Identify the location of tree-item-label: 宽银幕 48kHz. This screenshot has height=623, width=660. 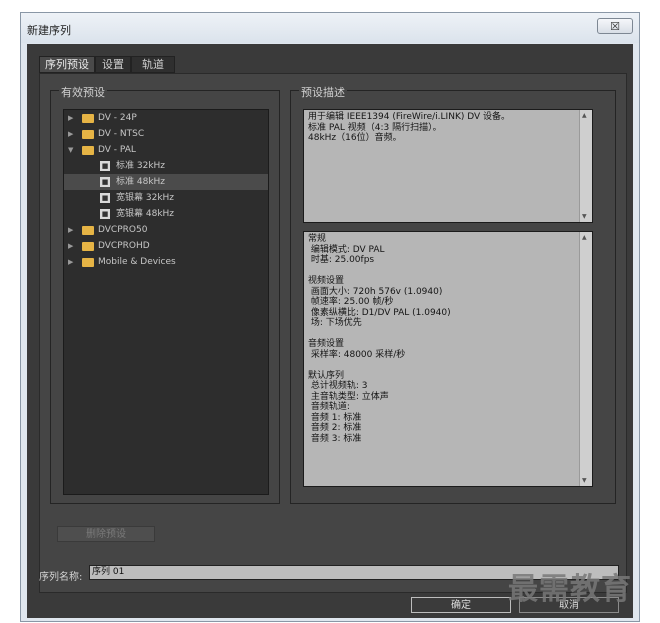
(145, 214).